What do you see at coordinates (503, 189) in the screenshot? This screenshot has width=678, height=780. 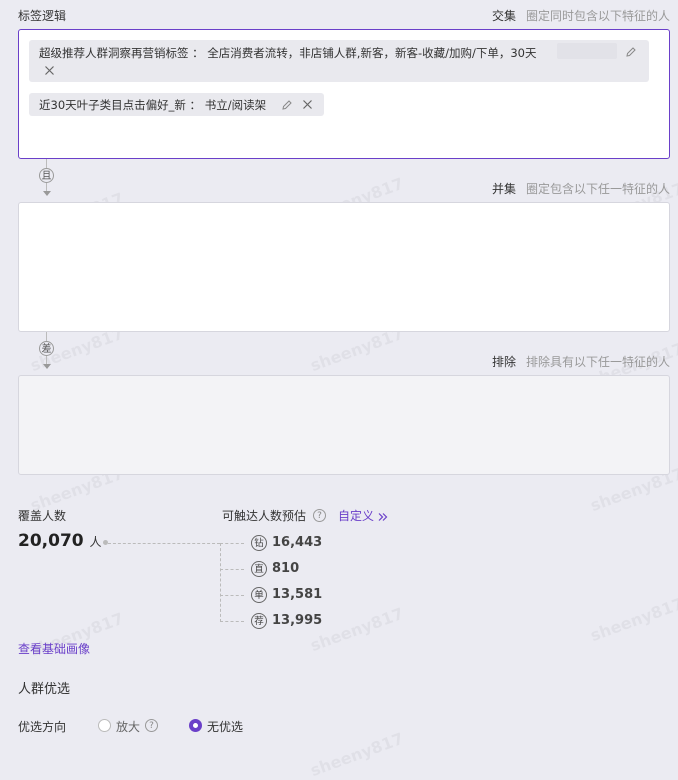 I see `union-label: 并集` at bounding box center [503, 189].